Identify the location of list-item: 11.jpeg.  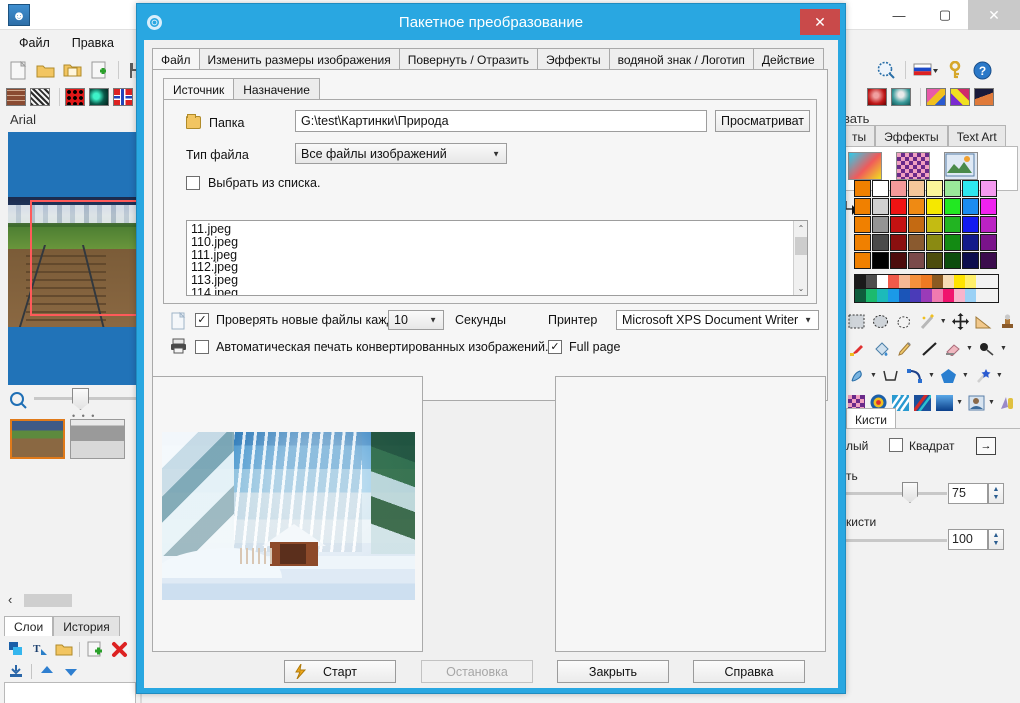
(497, 229).